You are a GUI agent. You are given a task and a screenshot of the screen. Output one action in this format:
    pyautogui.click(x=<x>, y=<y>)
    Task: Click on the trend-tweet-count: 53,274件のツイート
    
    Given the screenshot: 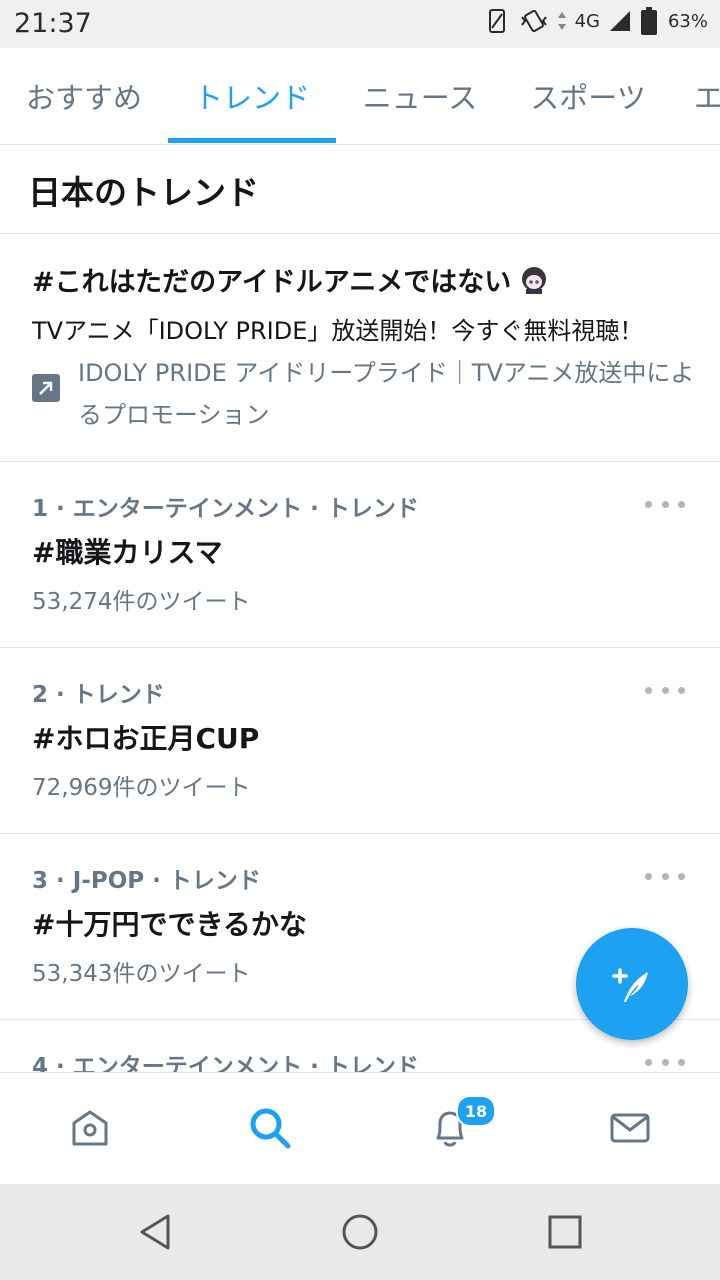 What is the action you would take?
    pyautogui.click(x=141, y=602)
    